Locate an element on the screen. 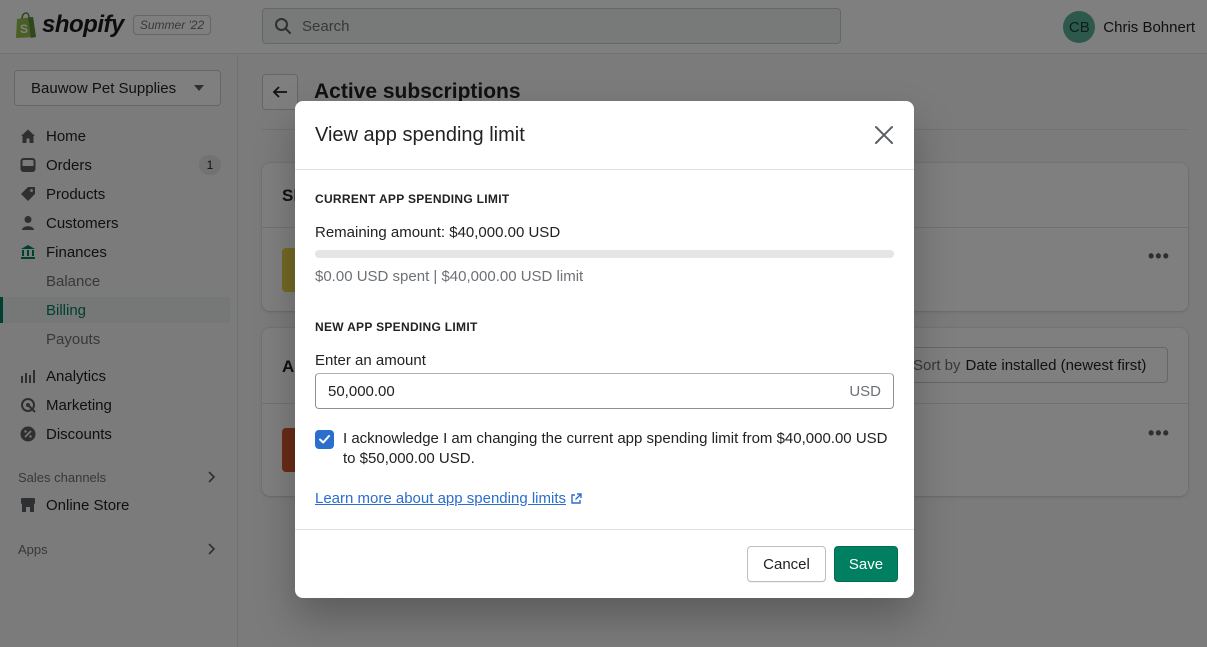 Image resolution: width=1207 pixels, height=647 pixels. remaining-amount: Remaining amount: $40,000.00 USD is located at coordinates (438, 232).